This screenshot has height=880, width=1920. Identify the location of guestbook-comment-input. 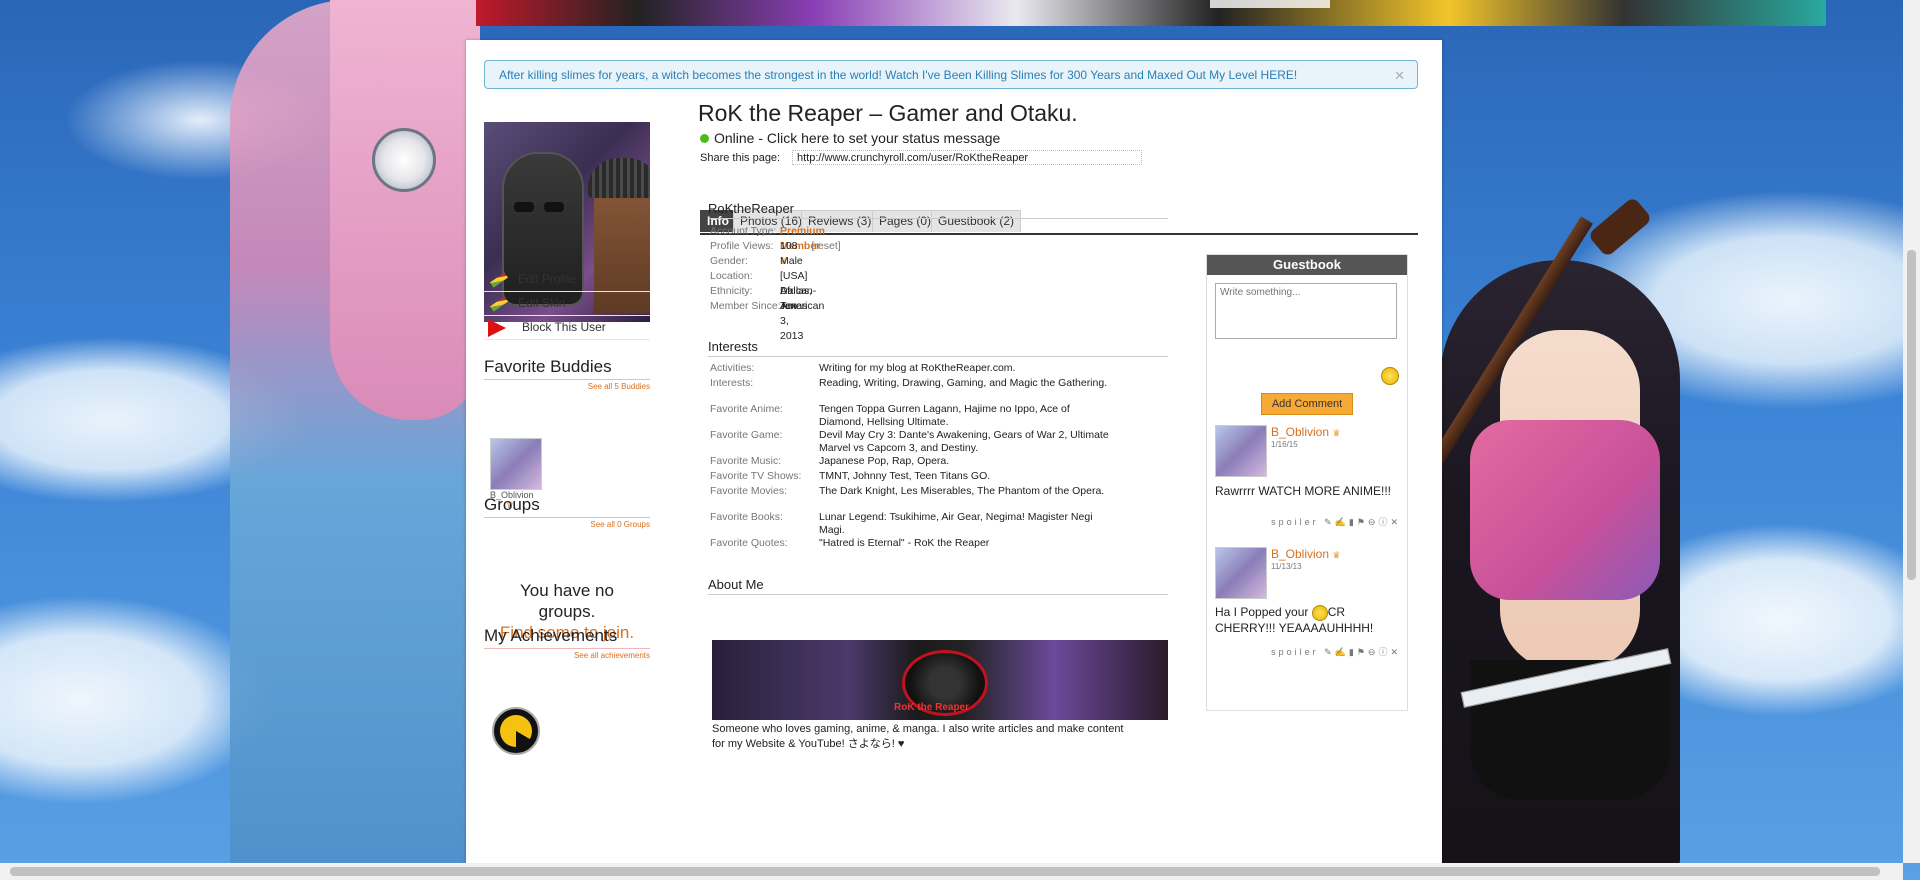
(1306, 311).